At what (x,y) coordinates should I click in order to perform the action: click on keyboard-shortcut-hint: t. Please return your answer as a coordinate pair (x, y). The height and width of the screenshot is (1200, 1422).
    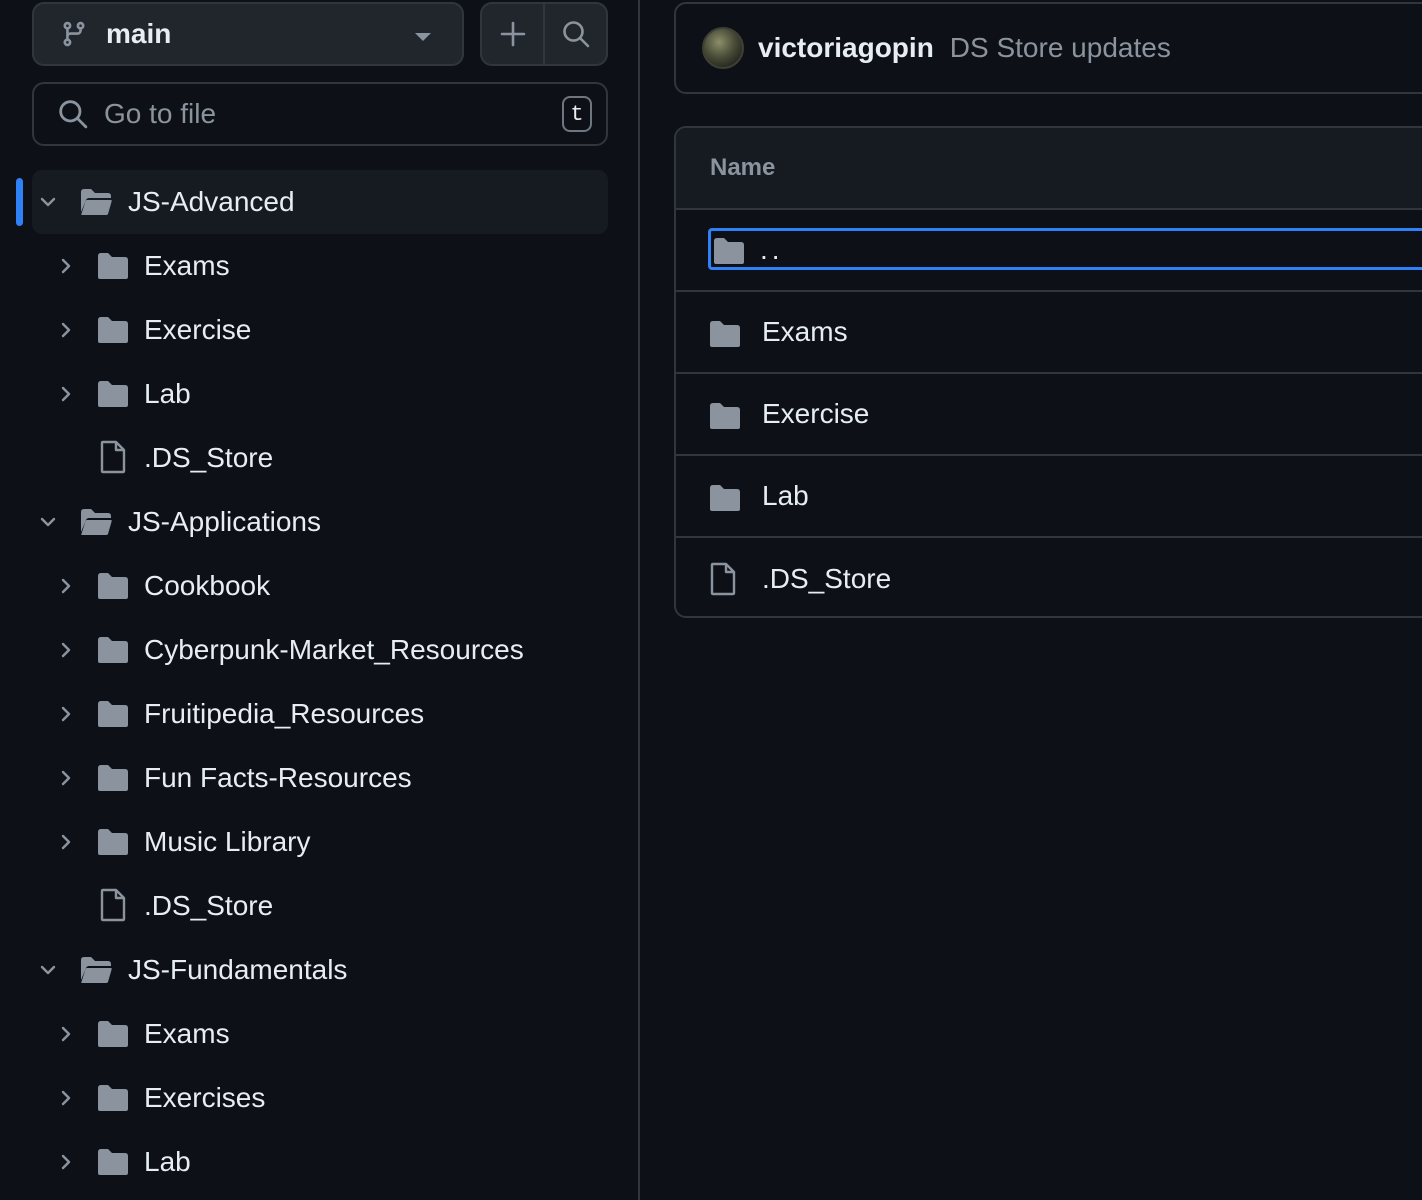
    Looking at the image, I should click on (577, 114).